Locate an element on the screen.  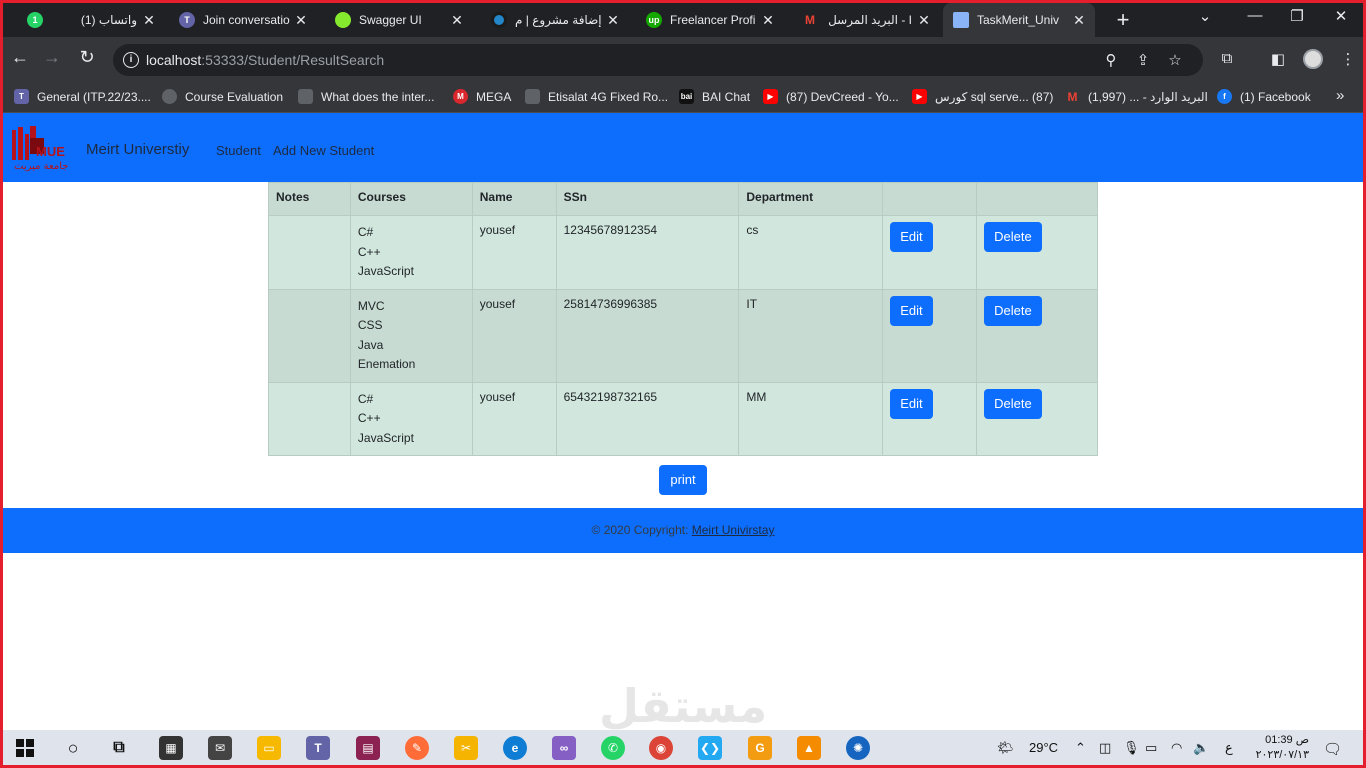
camera-icon: ◫ is located at coordinates (1105, 748).